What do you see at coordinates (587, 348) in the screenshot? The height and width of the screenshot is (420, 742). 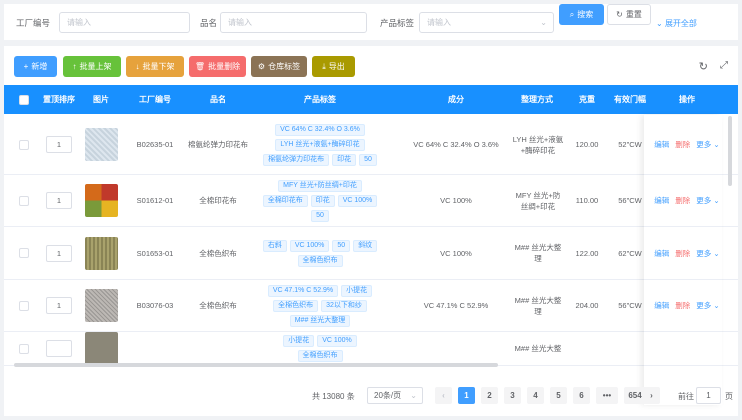 I see `weight` at bounding box center [587, 348].